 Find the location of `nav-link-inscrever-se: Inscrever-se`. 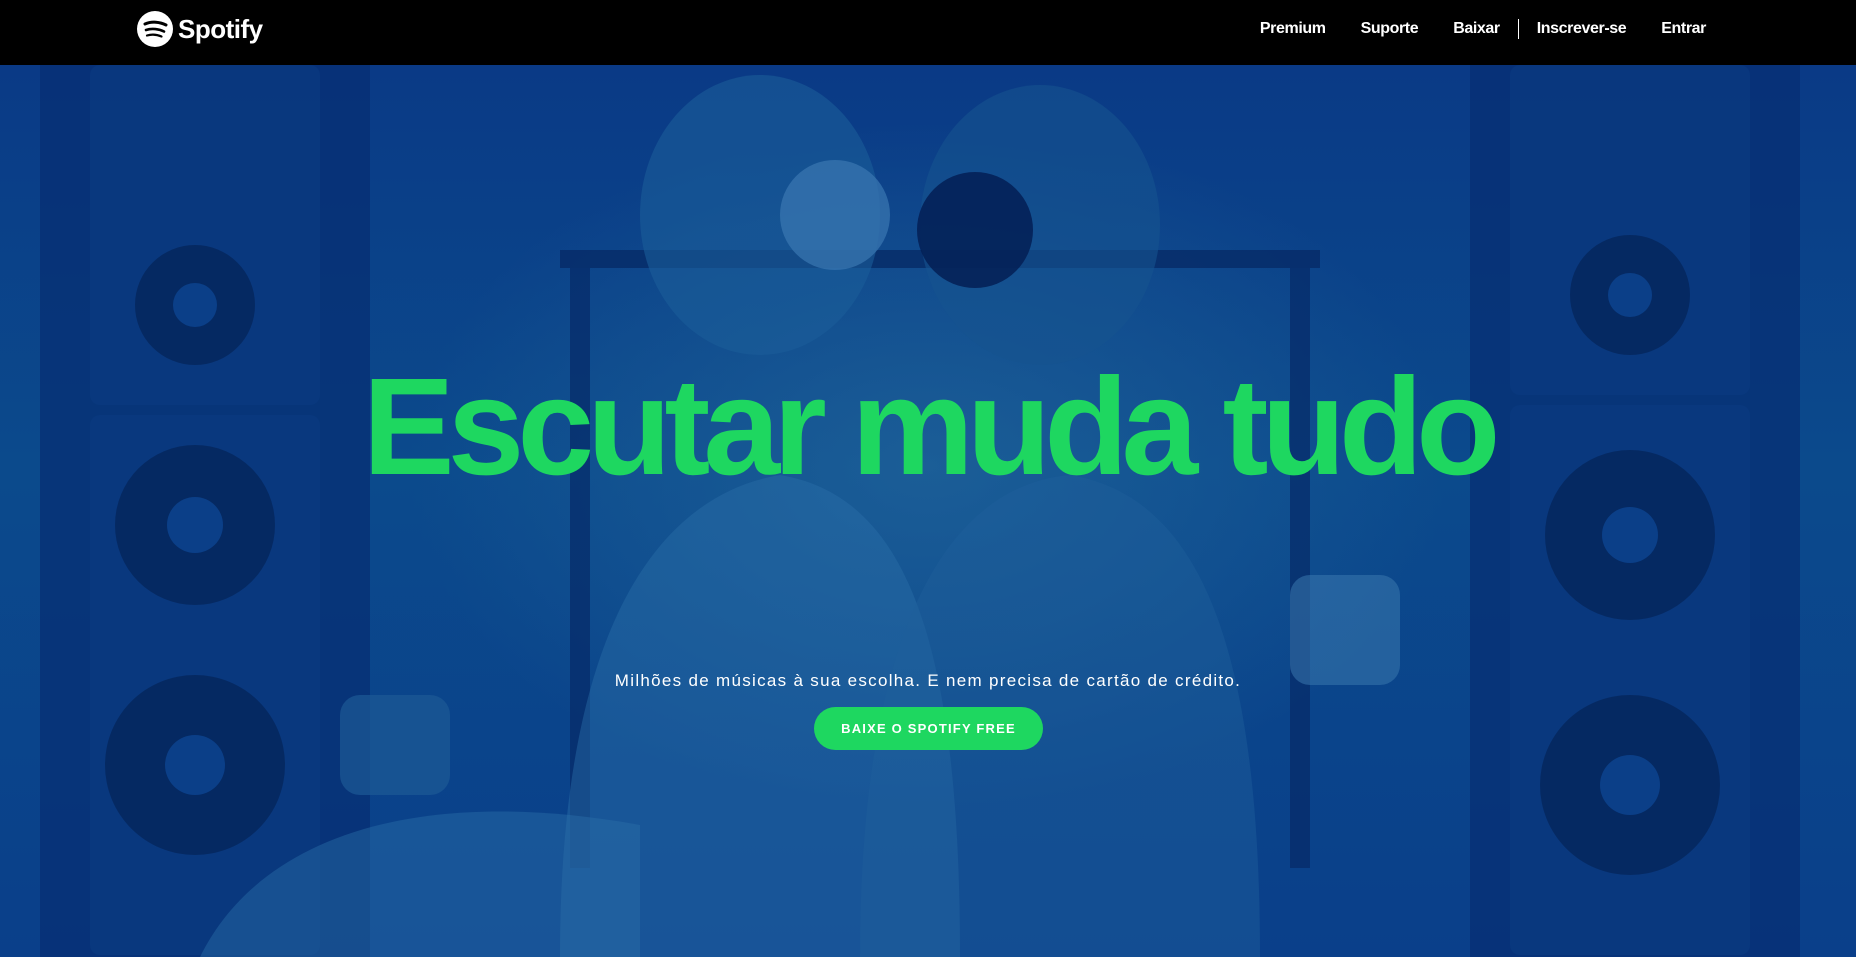

nav-link-inscrever-se: Inscrever-se is located at coordinates (1582, 29).